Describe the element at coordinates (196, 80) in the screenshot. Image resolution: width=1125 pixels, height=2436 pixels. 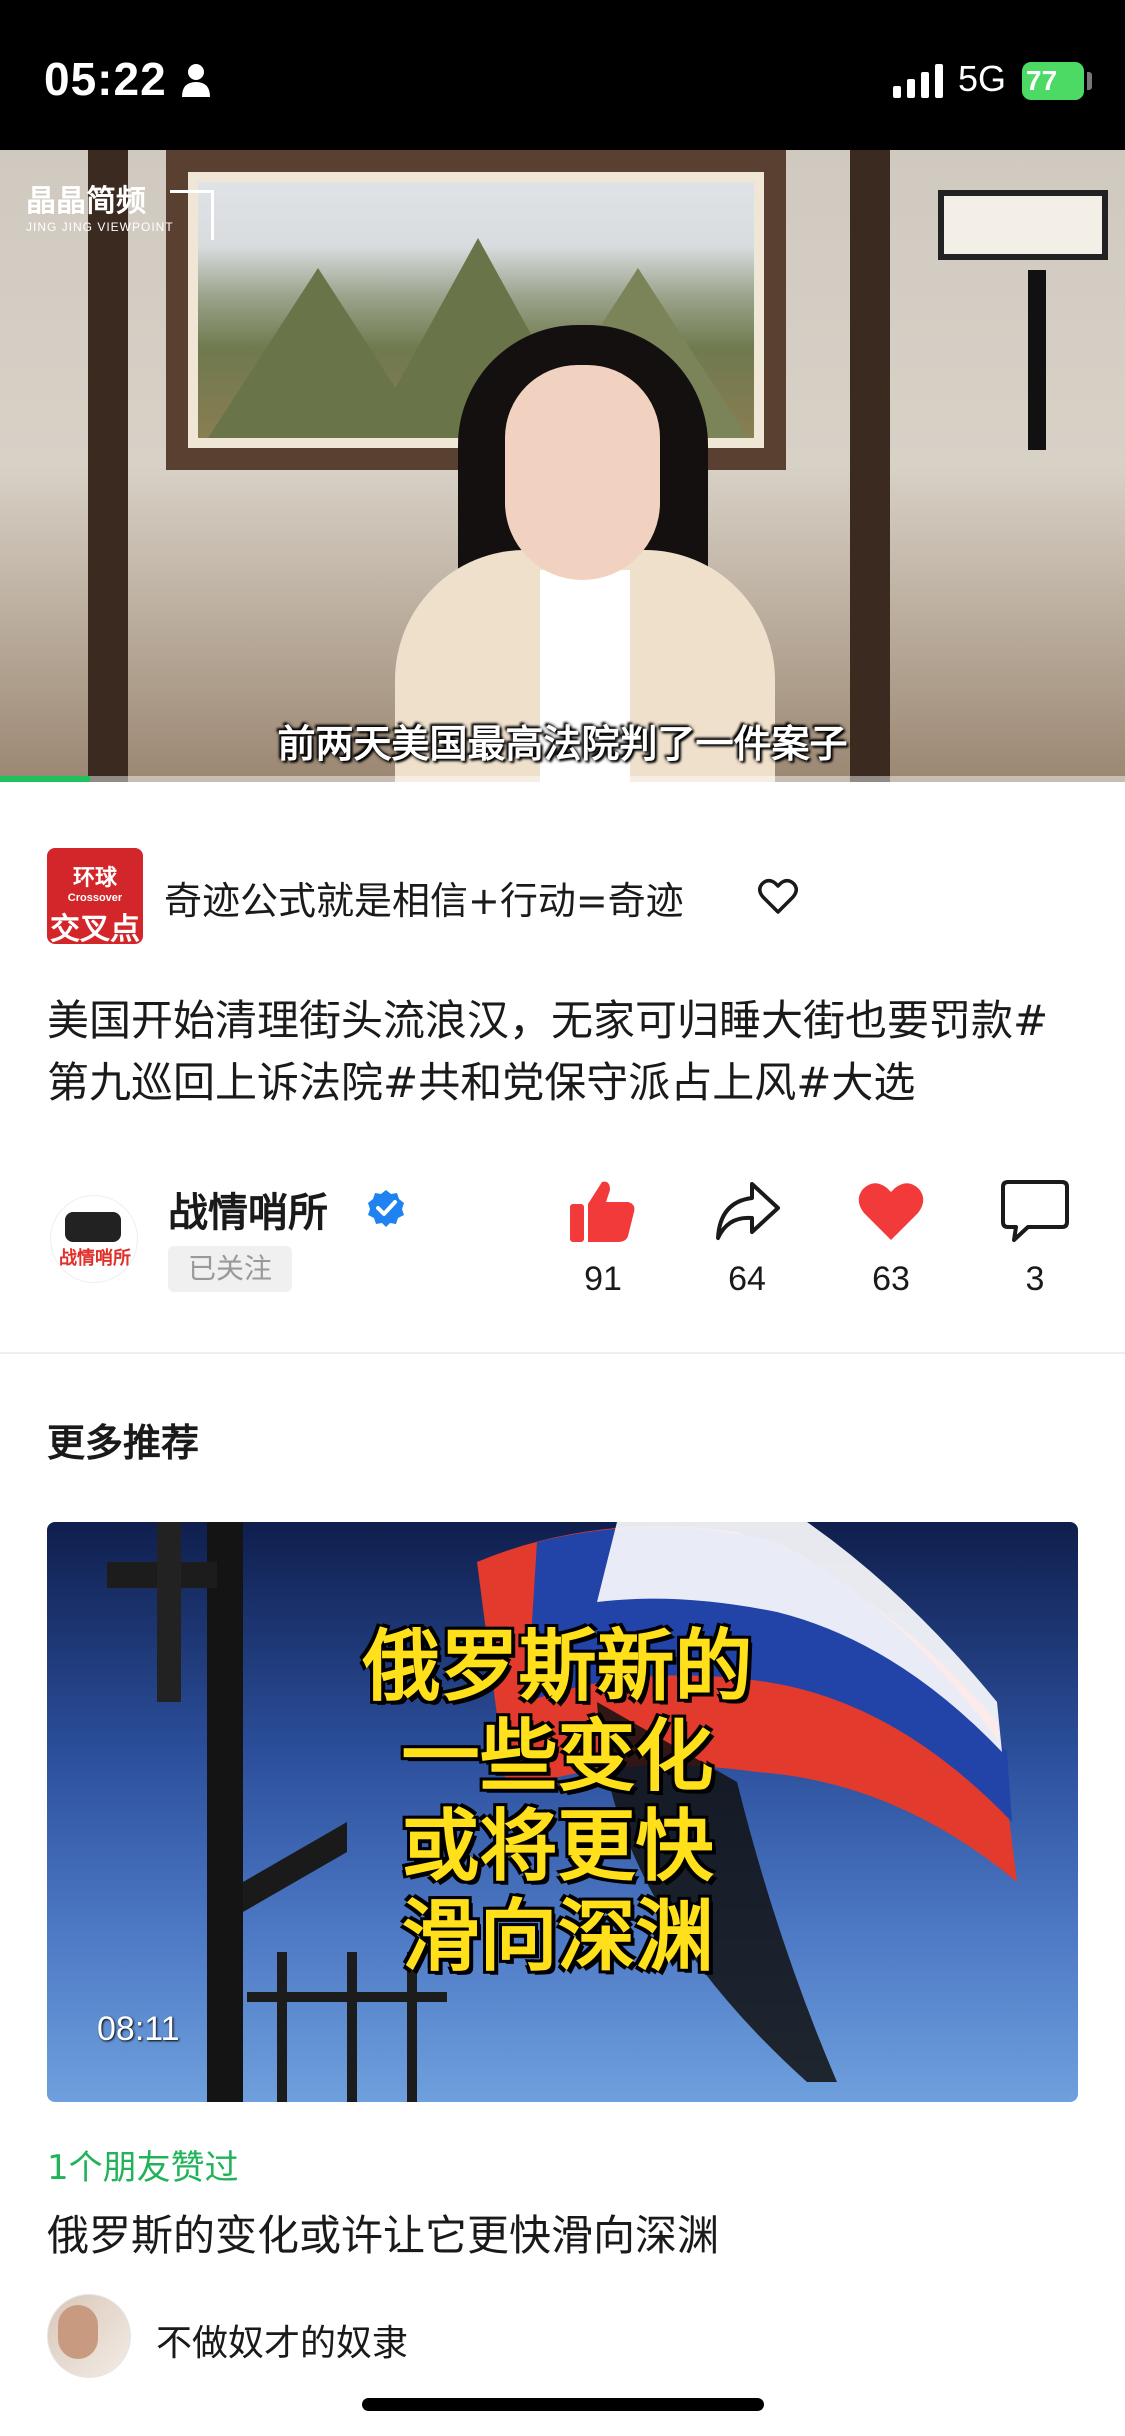
I see `person-icon` at that location.